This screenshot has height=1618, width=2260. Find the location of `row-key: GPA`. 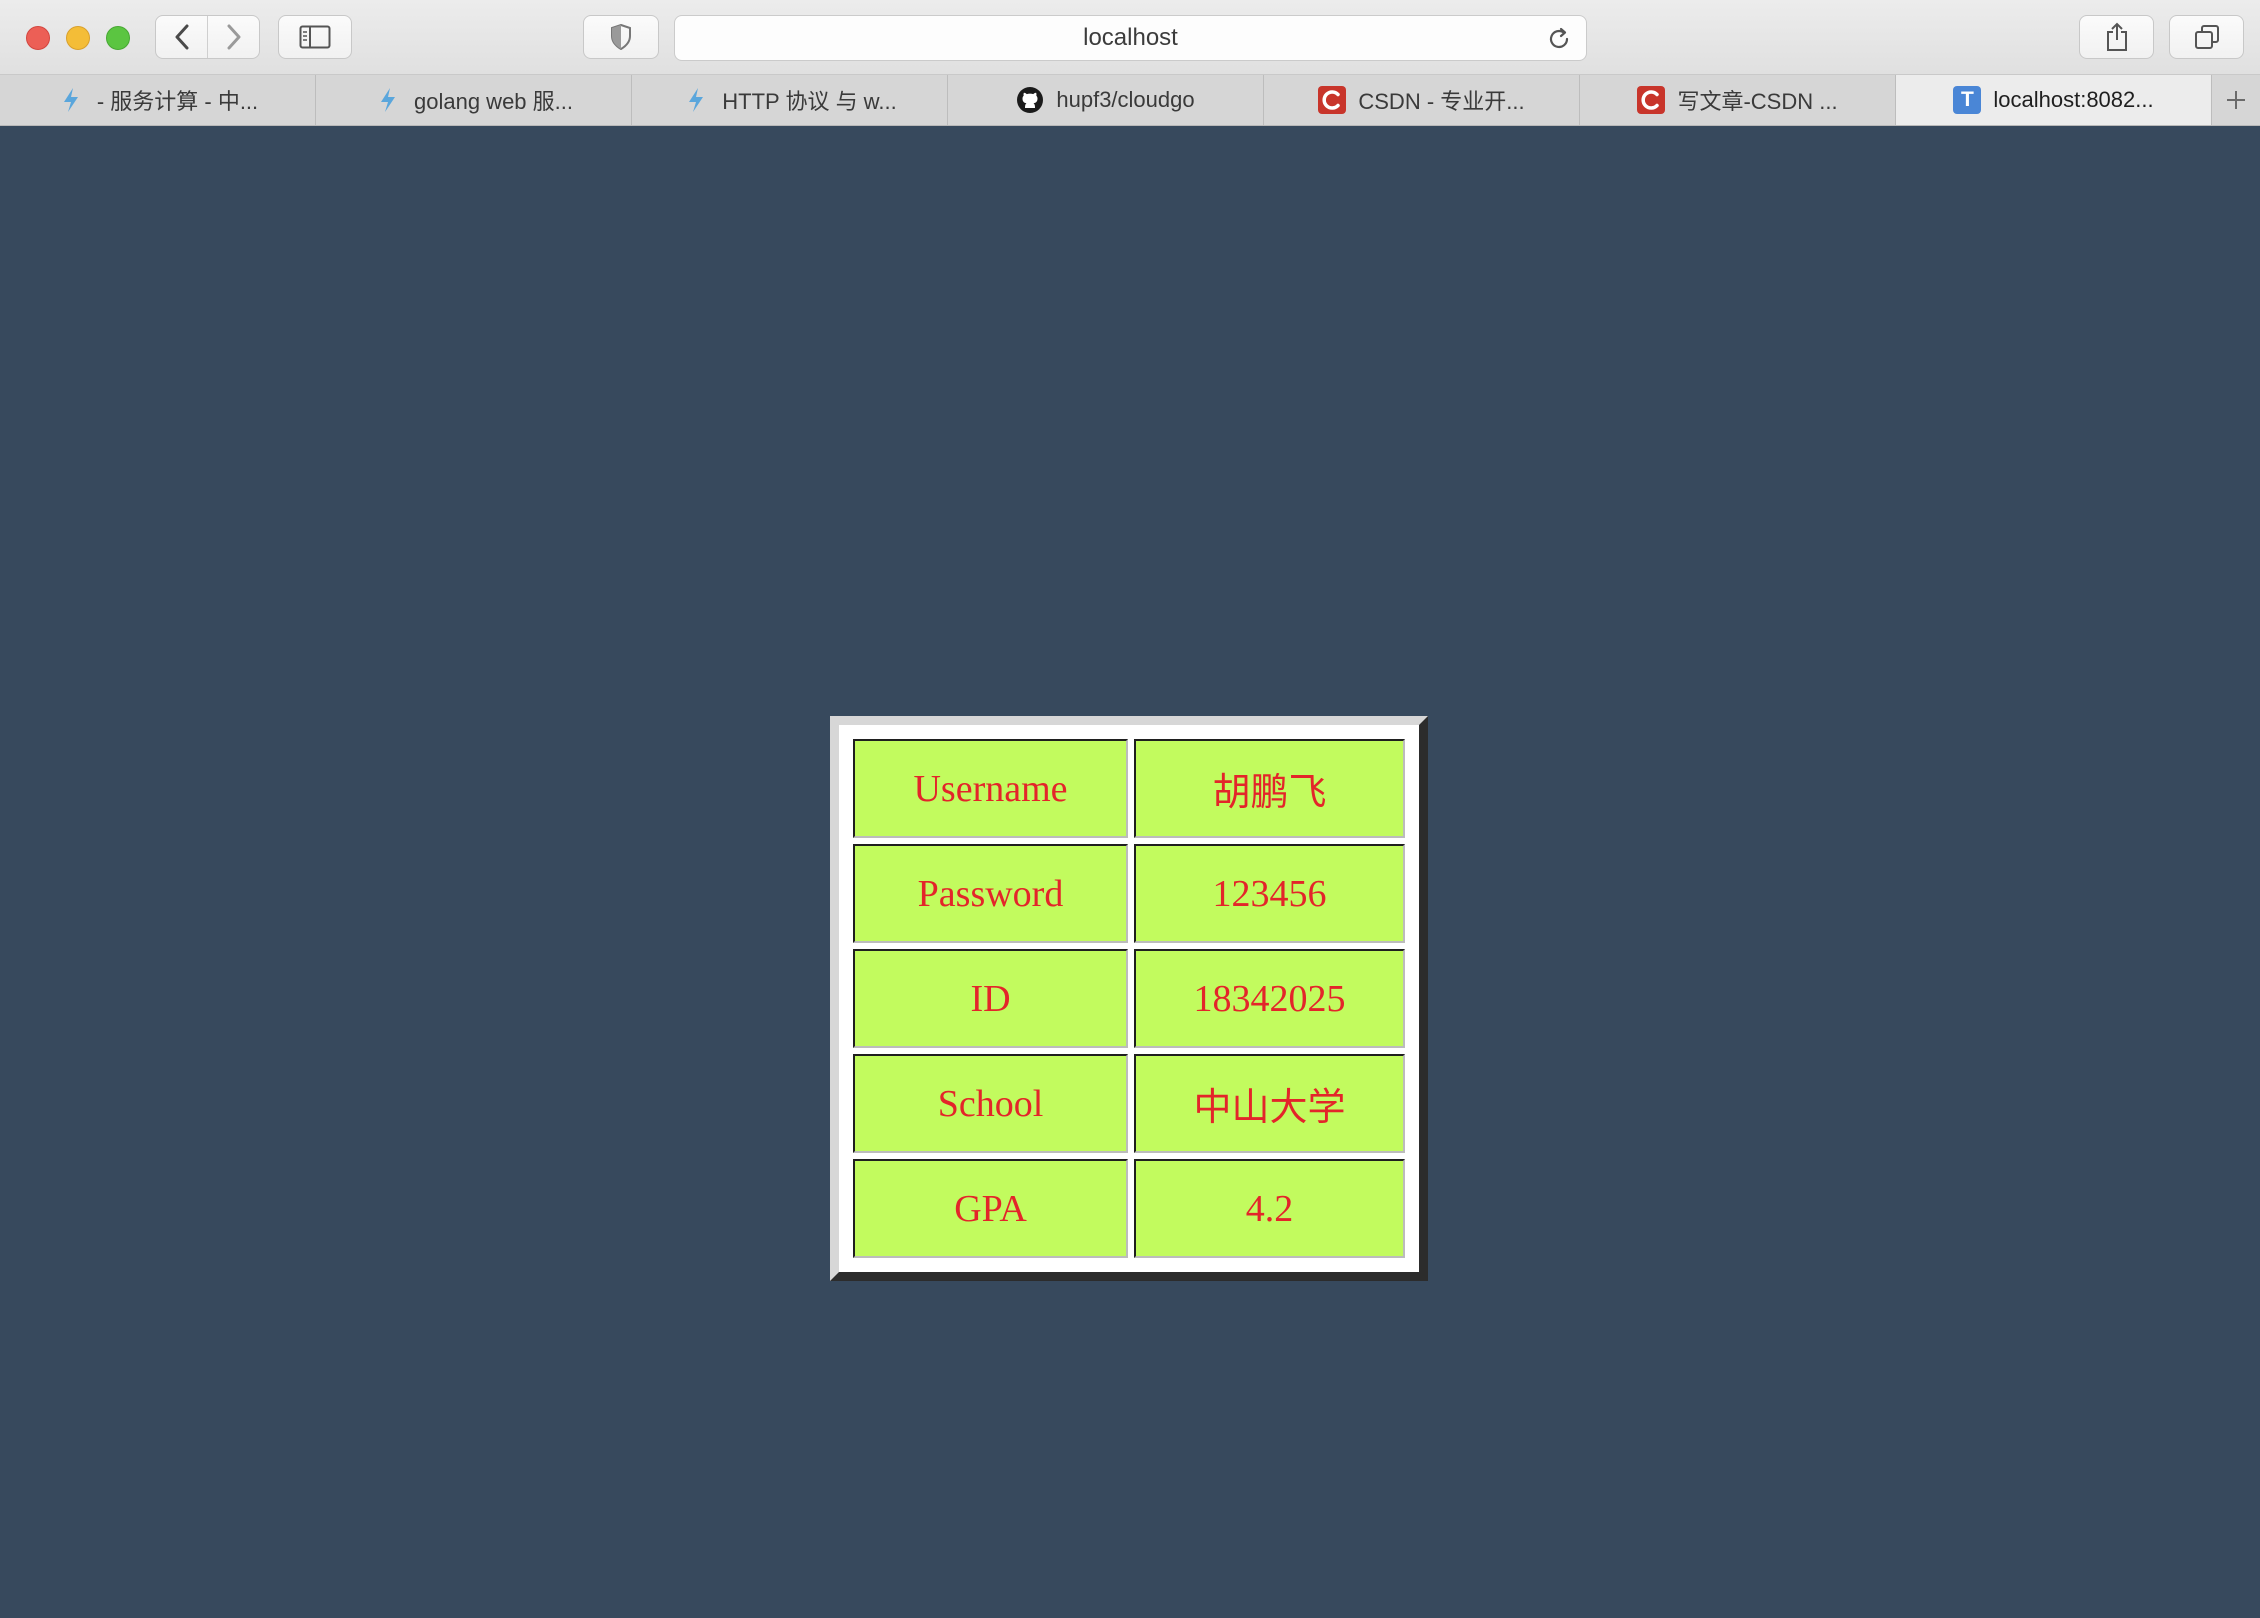

row-key: GPA is located at coordinates (990, 1208).